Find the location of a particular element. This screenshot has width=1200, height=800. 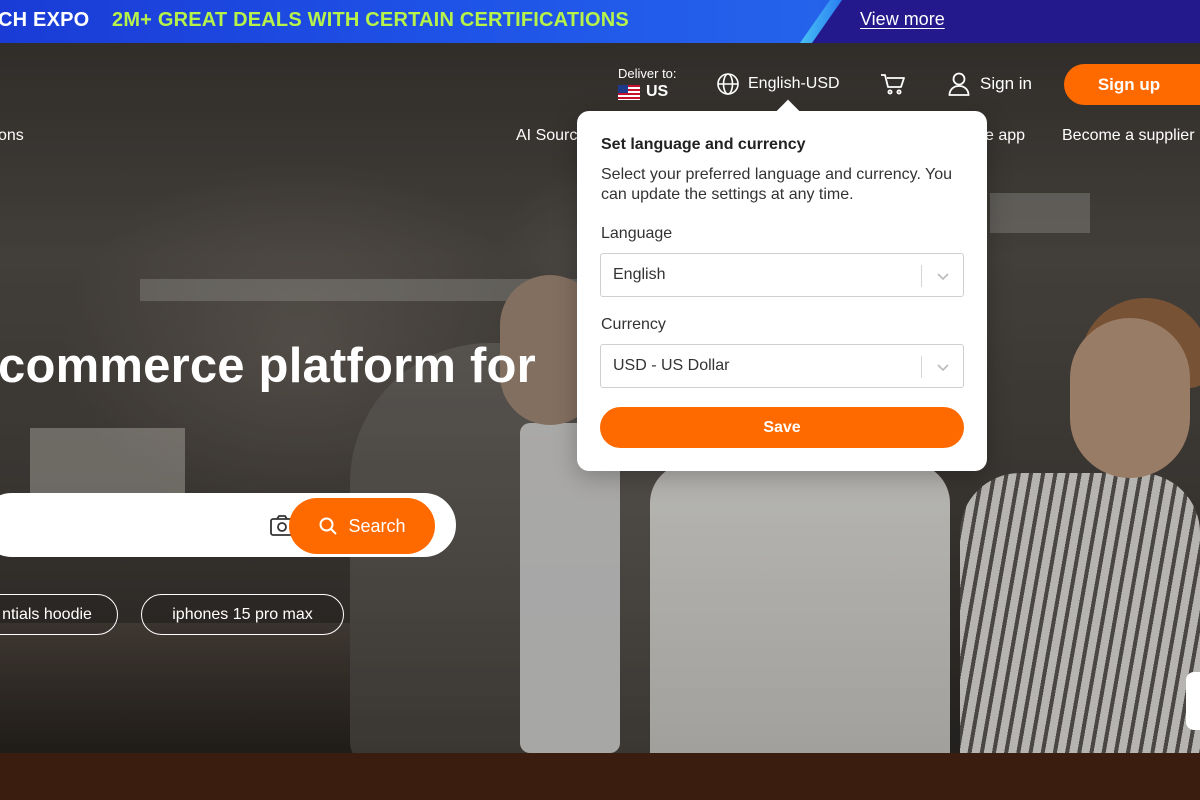

nav-item-ai-sourcing: AI Sourc is located at coordinates (546, 136).